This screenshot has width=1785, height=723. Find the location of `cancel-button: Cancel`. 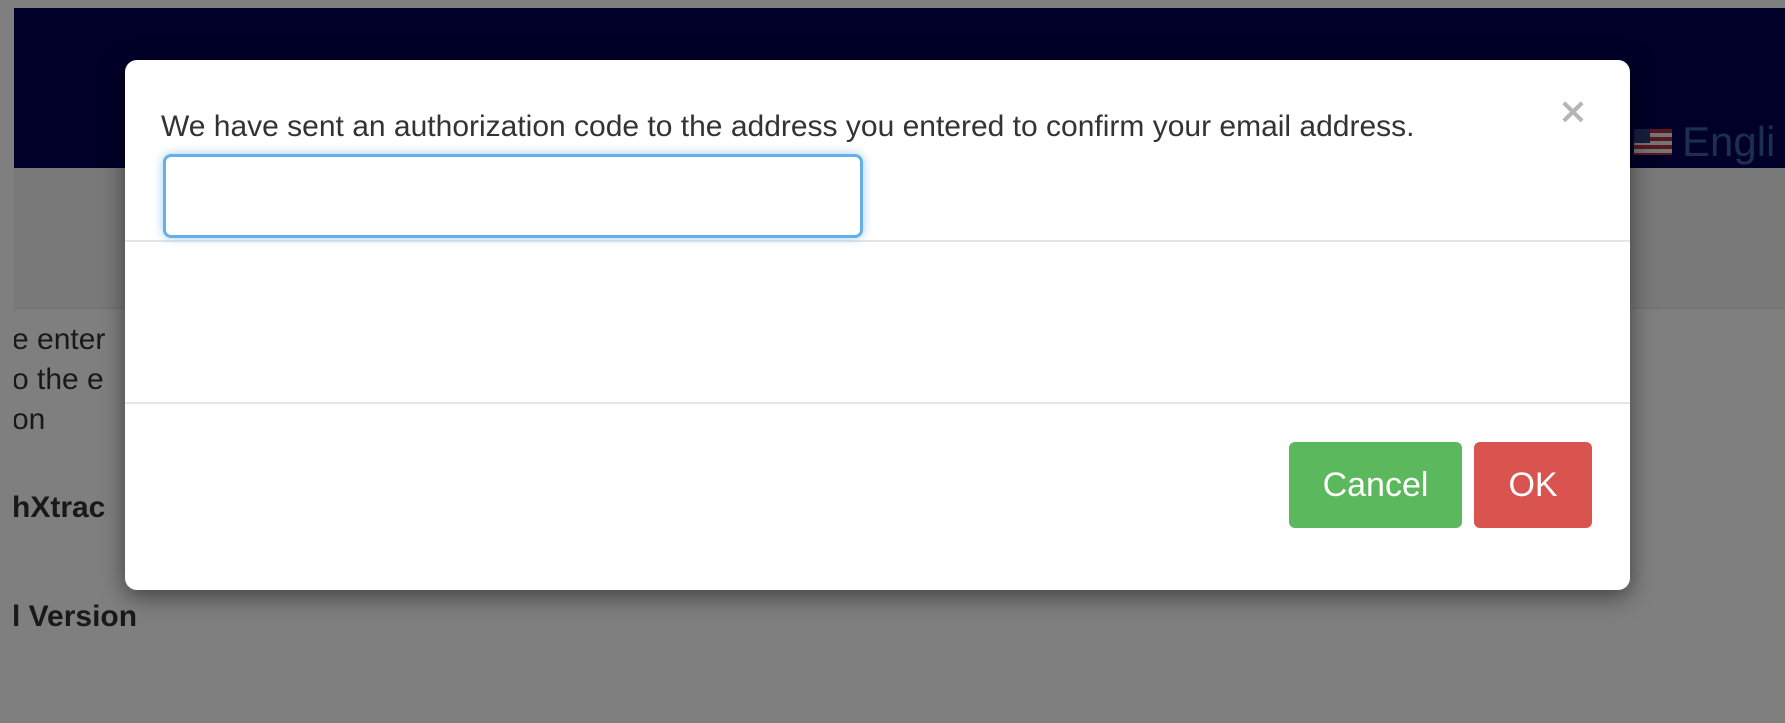

cancel-button: Cancel is located at coordinates (1375, 485).